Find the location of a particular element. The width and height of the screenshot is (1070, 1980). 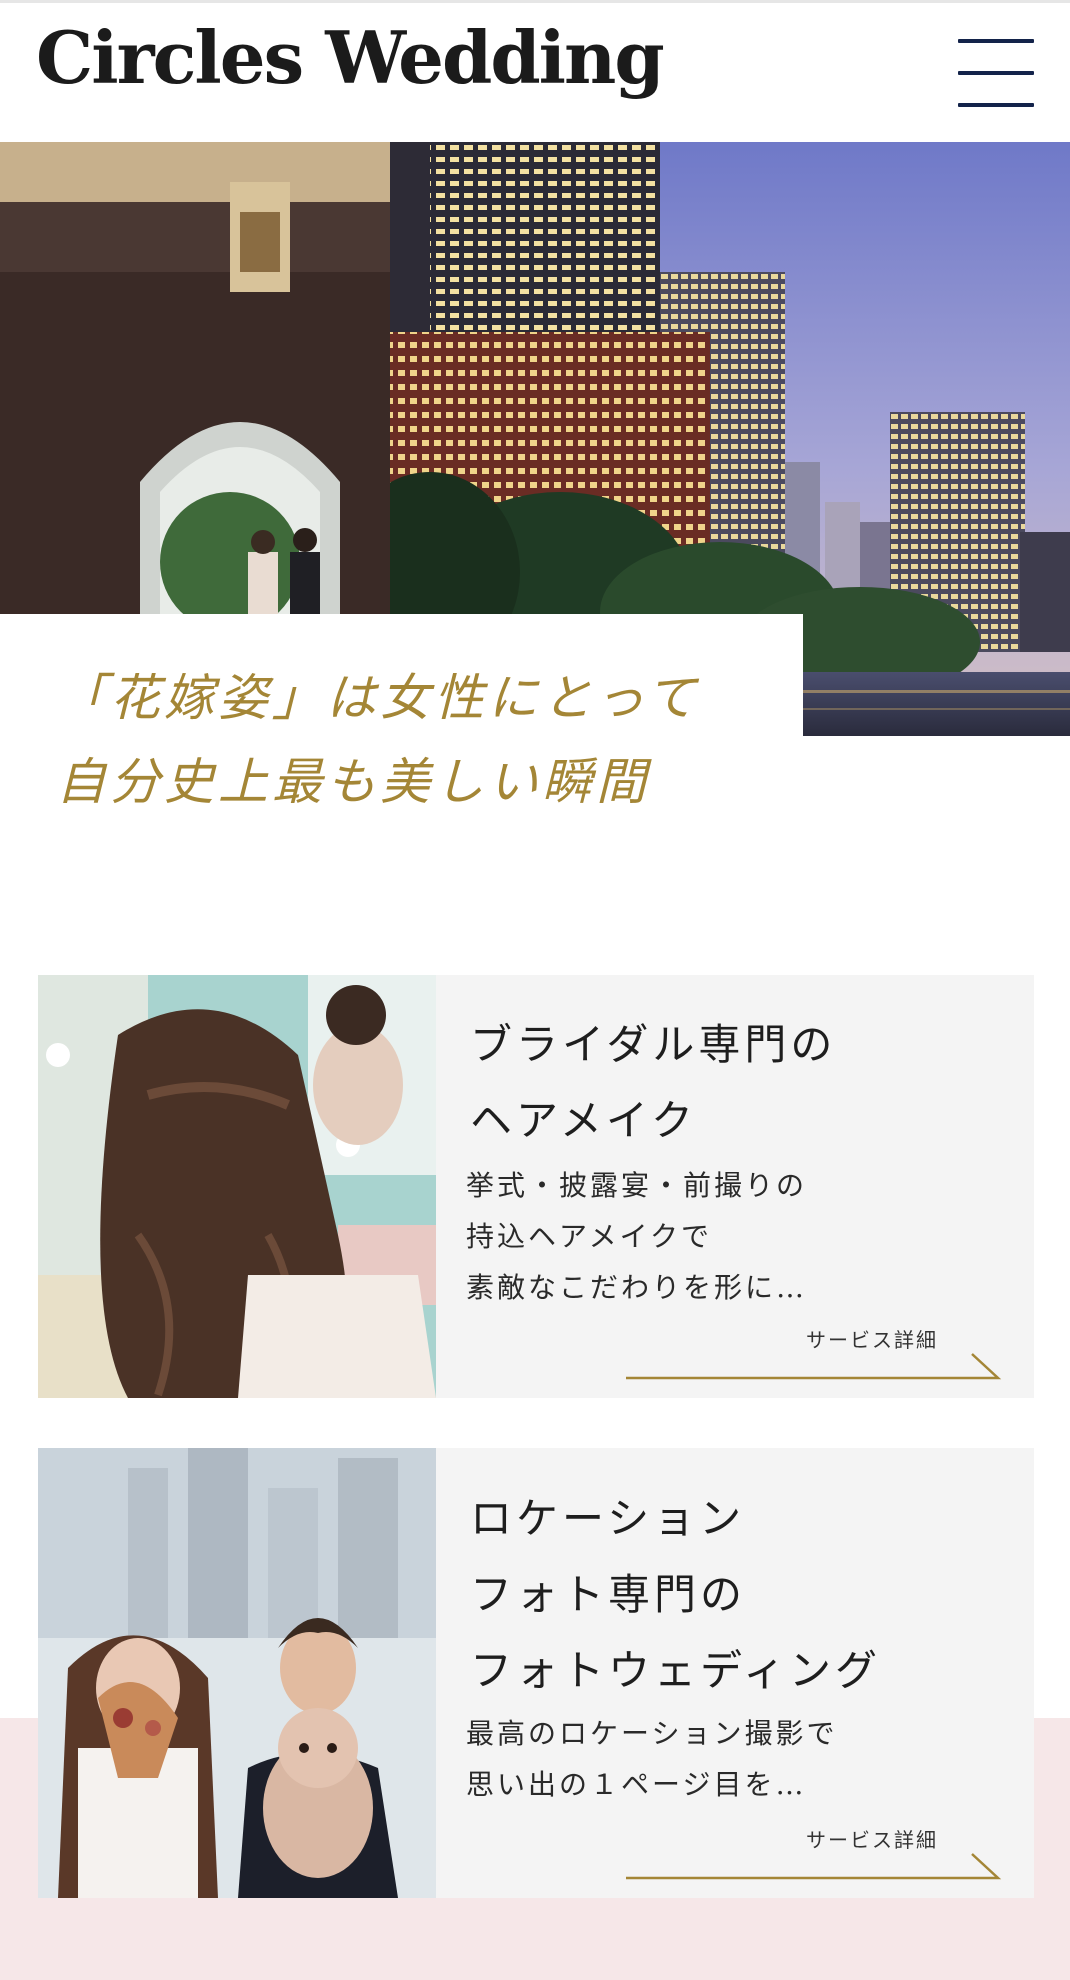

couple-with-dog-photo is located at coordinates (237, 1673).